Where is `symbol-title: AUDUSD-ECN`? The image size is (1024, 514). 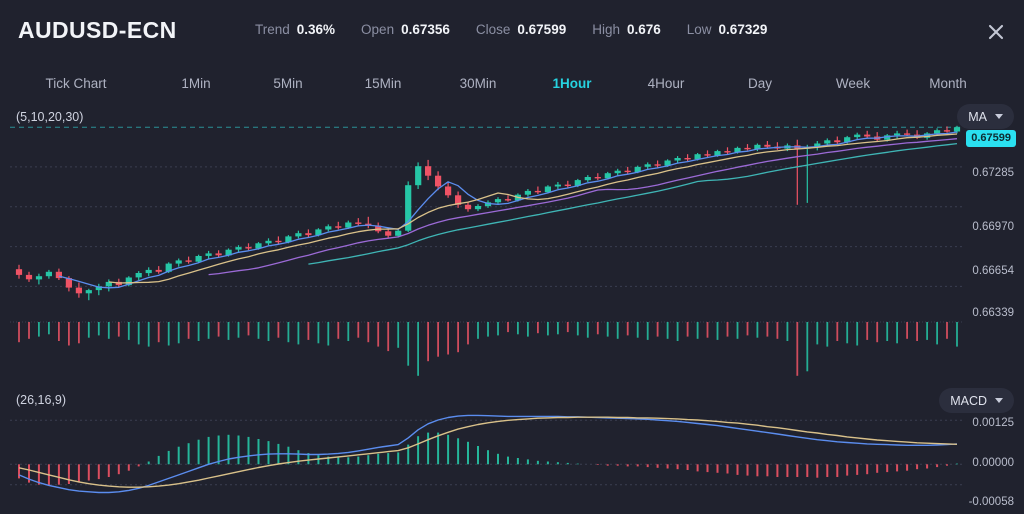 symbol-title: AUDUSD-ECN is located at coordinates (97, 30).